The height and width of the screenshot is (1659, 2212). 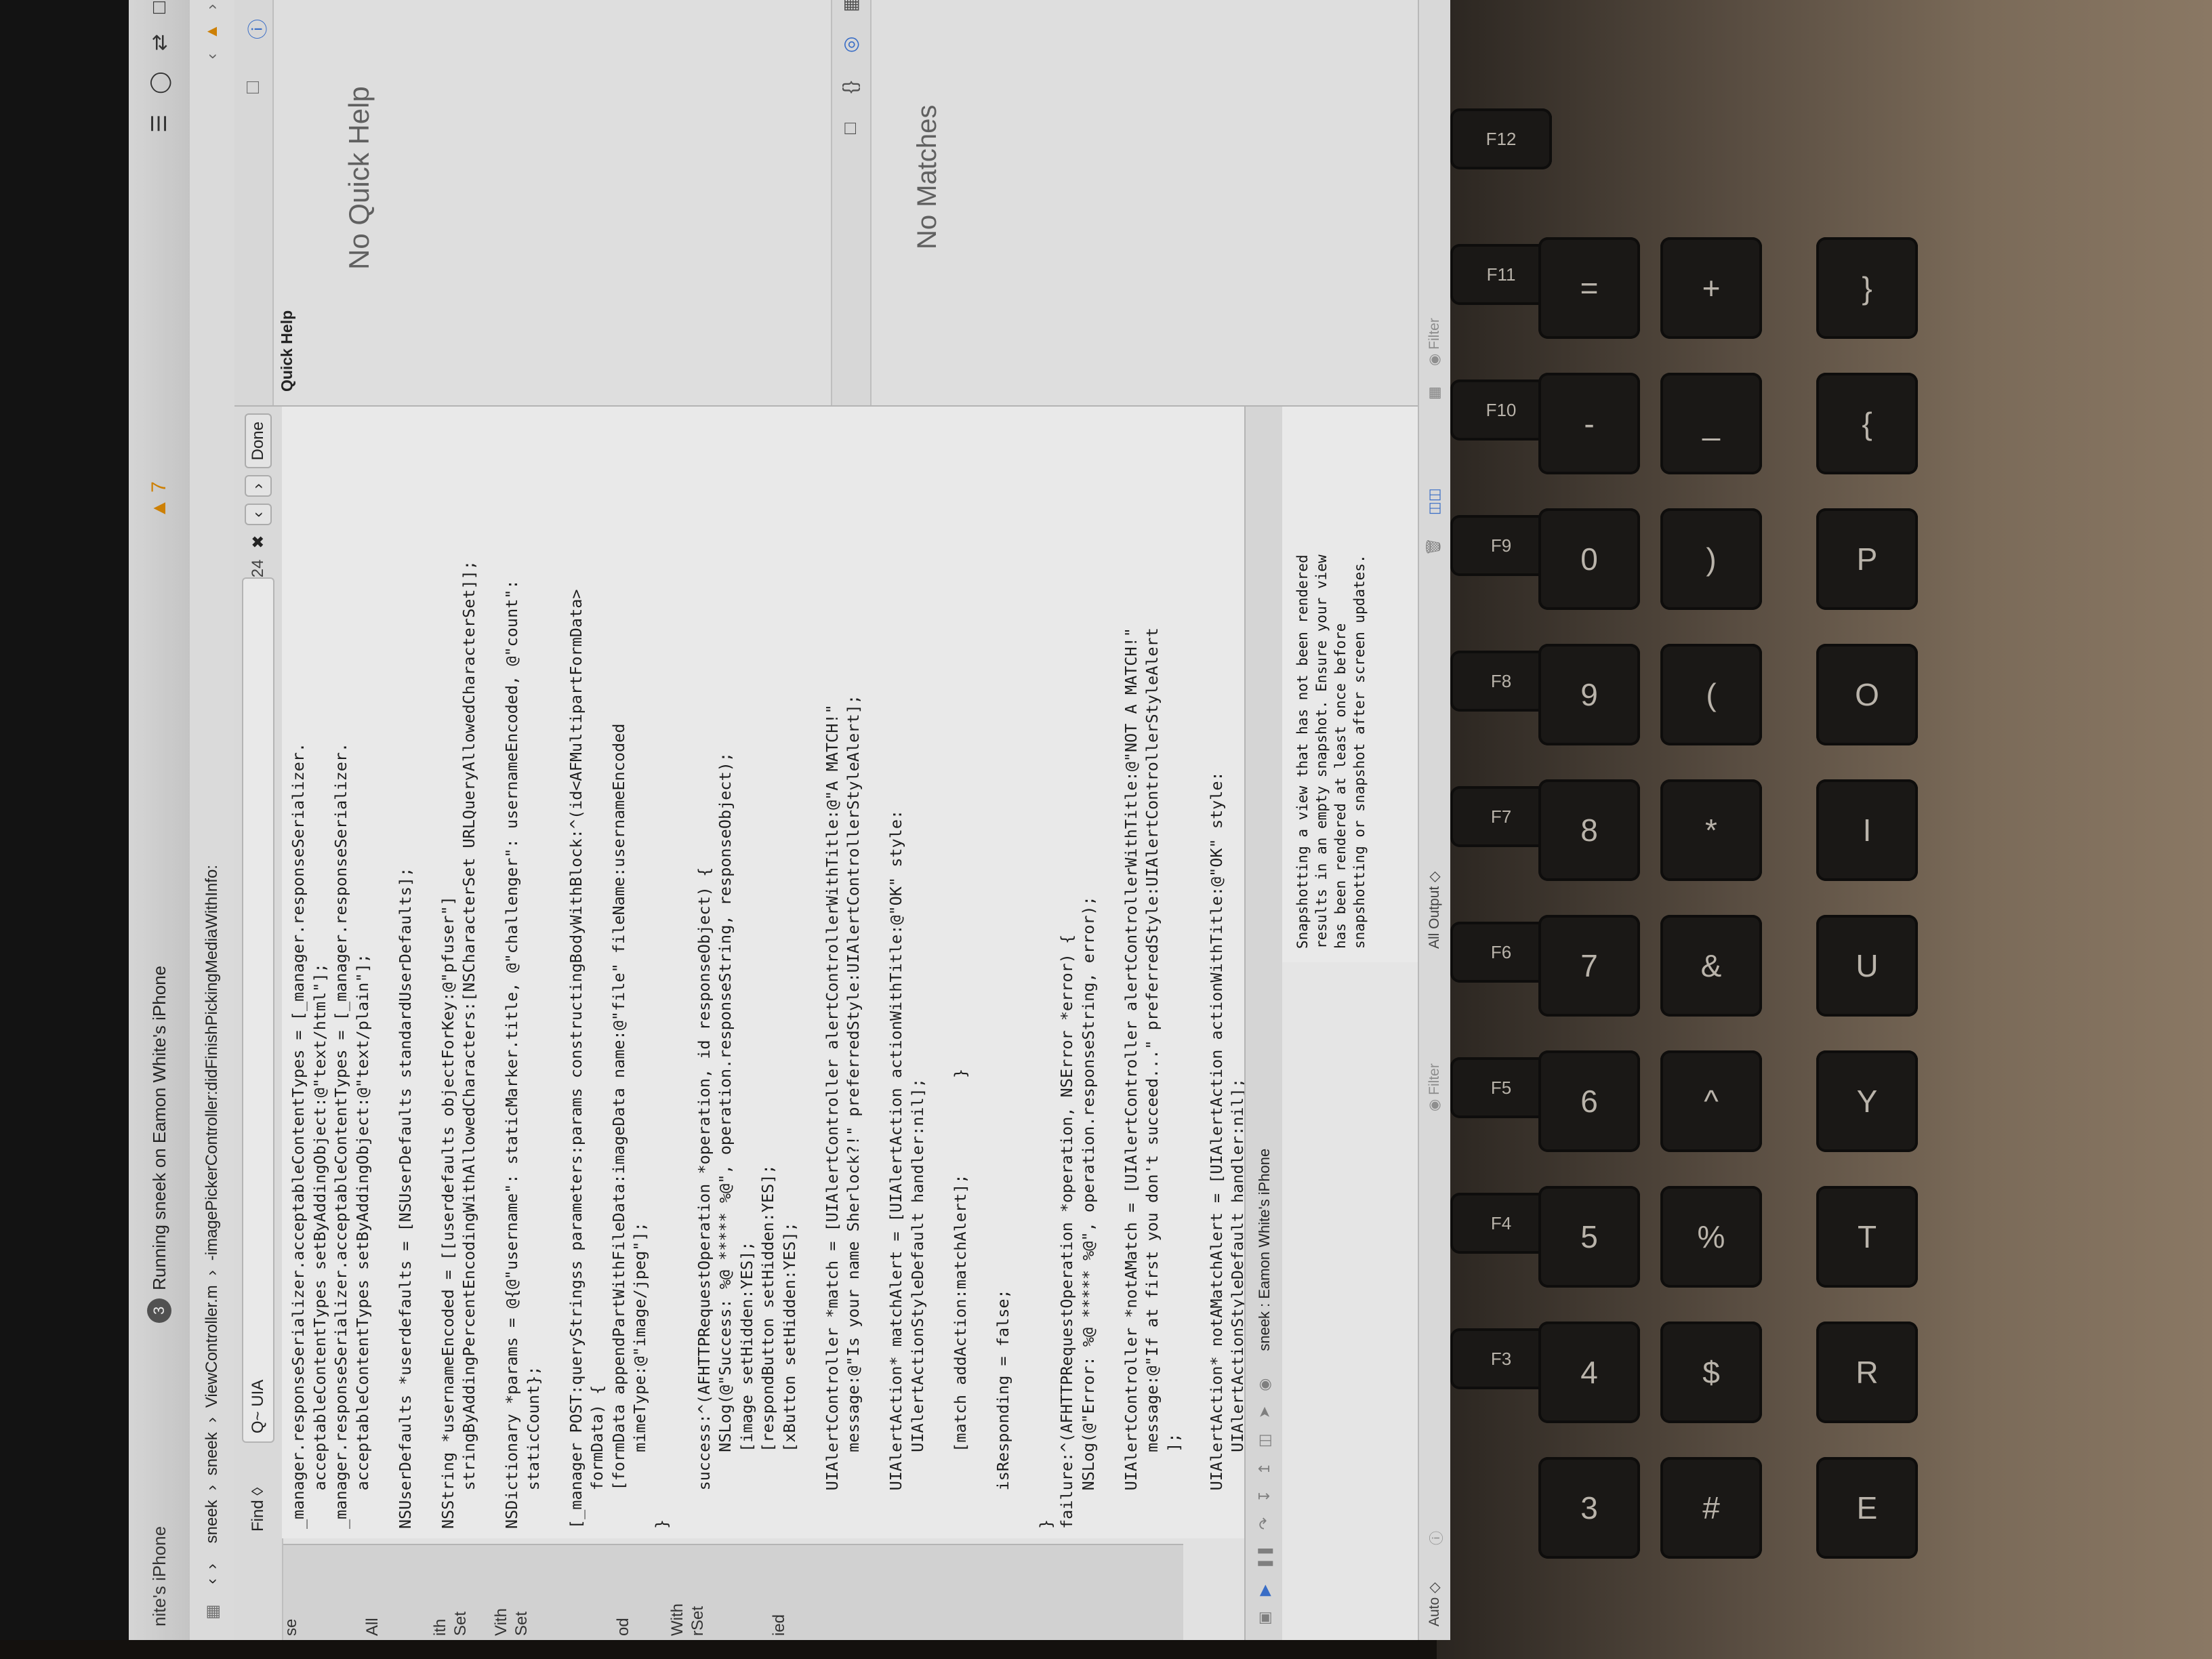 I want to click on version-editor-icon: ⇄, so click(x=159, y=42).